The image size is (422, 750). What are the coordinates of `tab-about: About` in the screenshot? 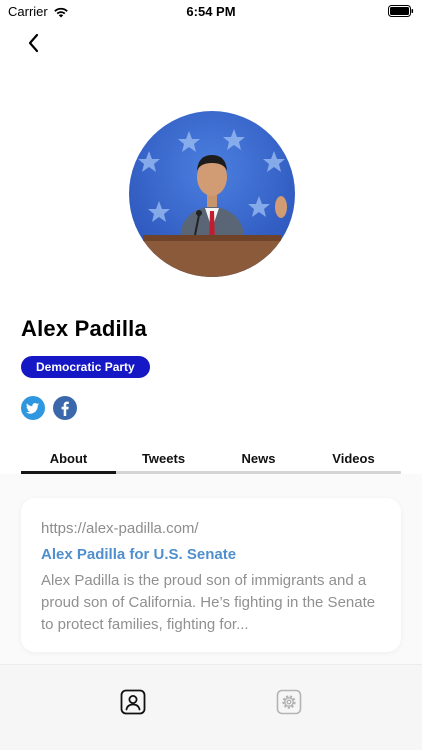 It's located at (68, 460).